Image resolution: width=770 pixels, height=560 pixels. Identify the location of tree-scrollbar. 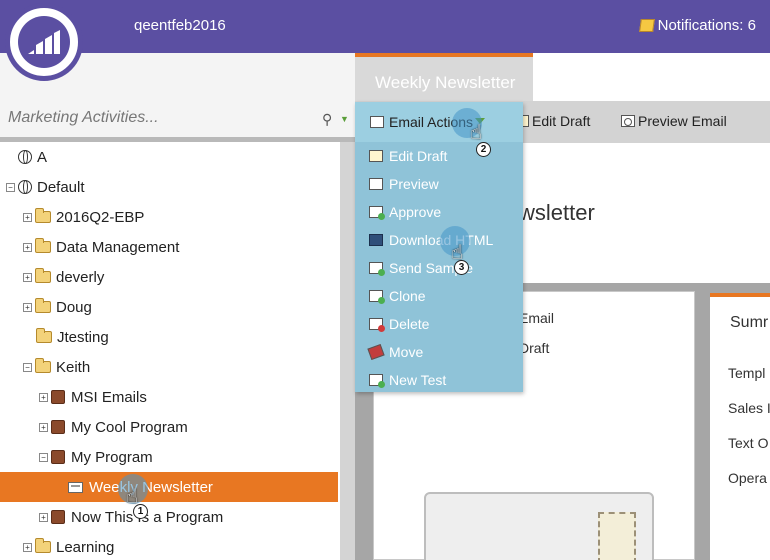
(347, 351).